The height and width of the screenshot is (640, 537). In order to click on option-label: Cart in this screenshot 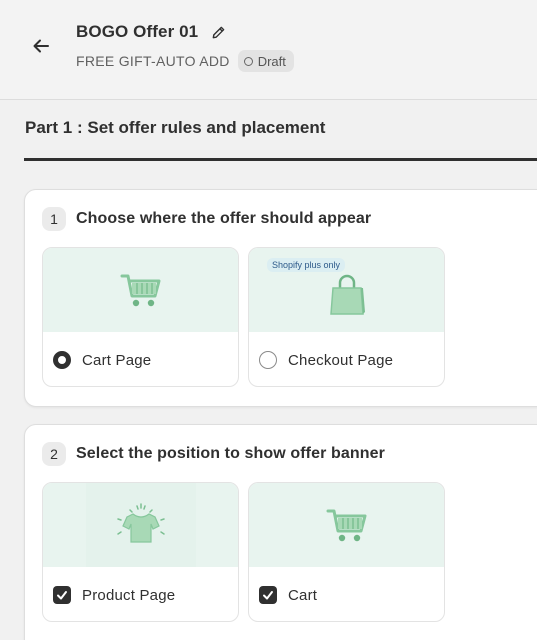, I will do `click(303, 595)`.